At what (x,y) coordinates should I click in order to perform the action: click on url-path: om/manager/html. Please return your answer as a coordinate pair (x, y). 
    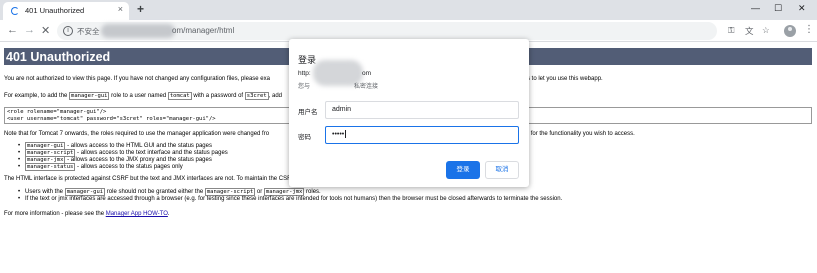
    Looking at the image, I should click on (203, 30).